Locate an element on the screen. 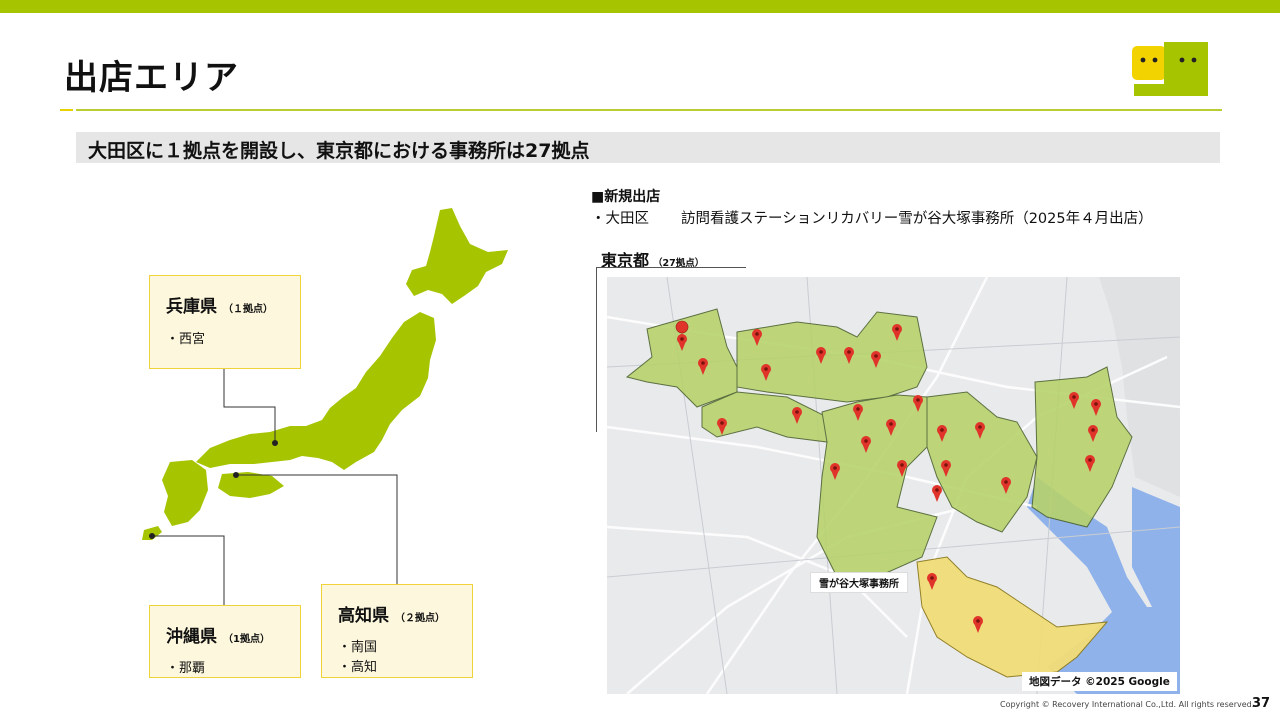 The width and height of the screenshot is (1280, 720). map-credit: 地図データ ©2025 Google is located at coordinates (1099, 681).